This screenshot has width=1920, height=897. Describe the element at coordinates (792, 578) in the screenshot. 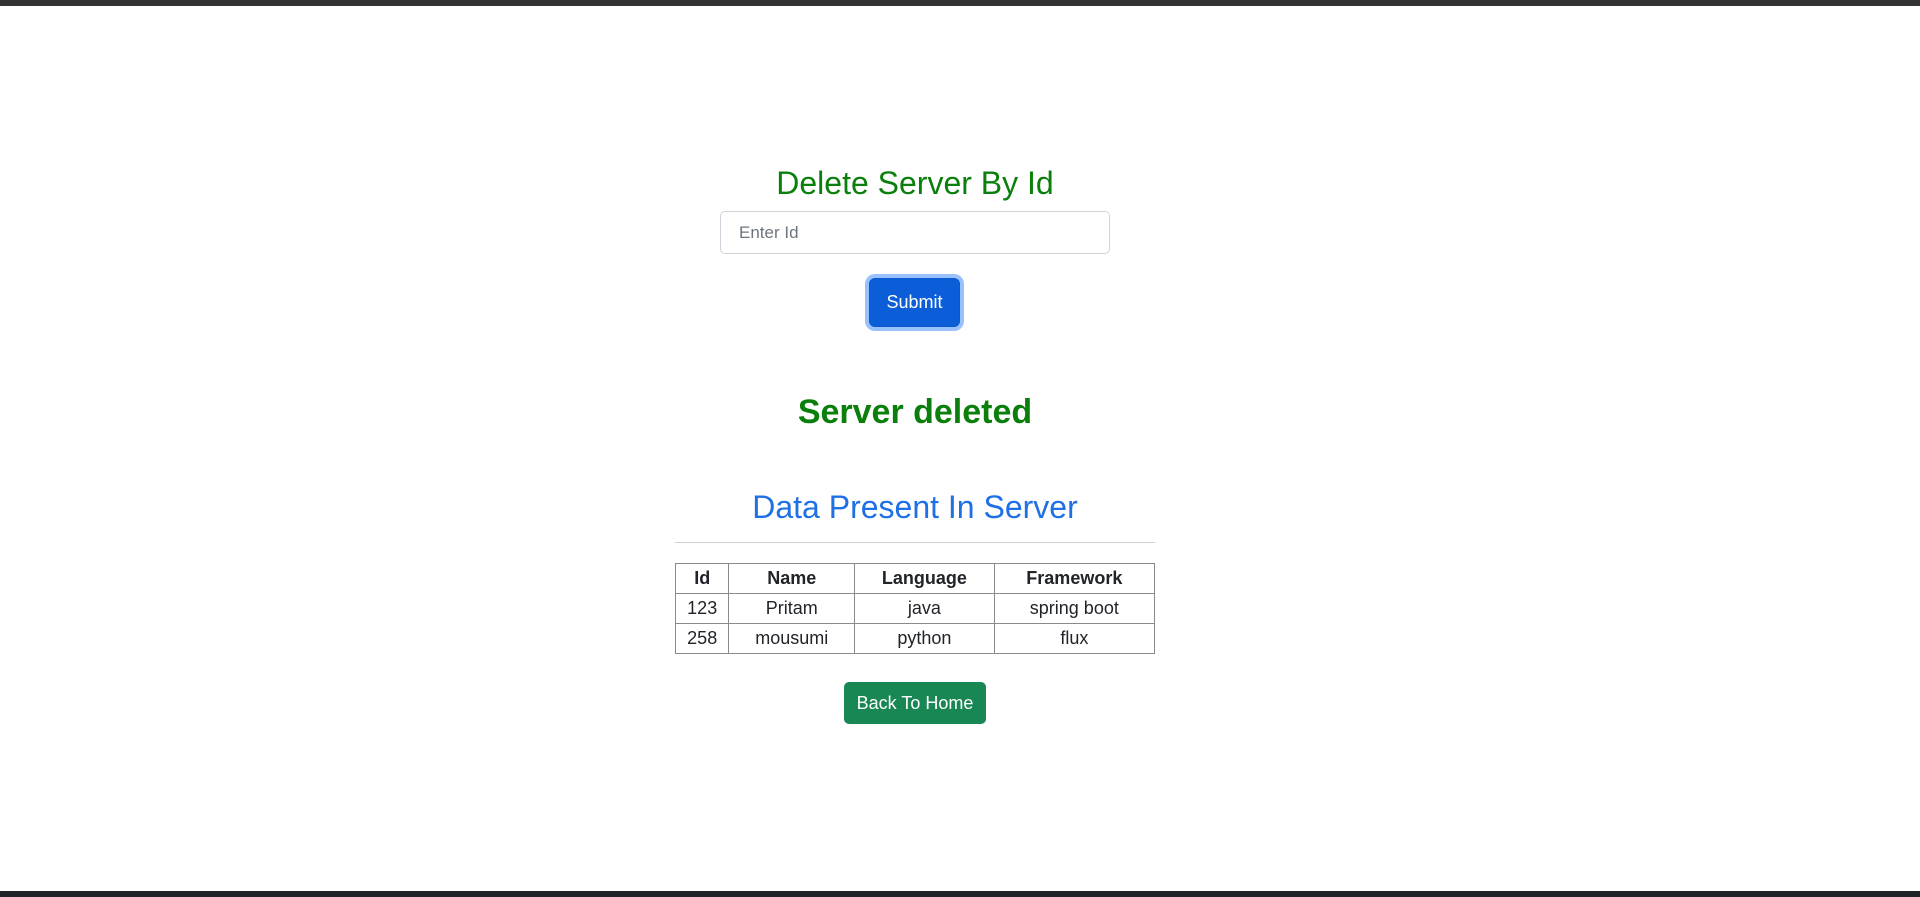

I see `column-header-name: Name` at that location.